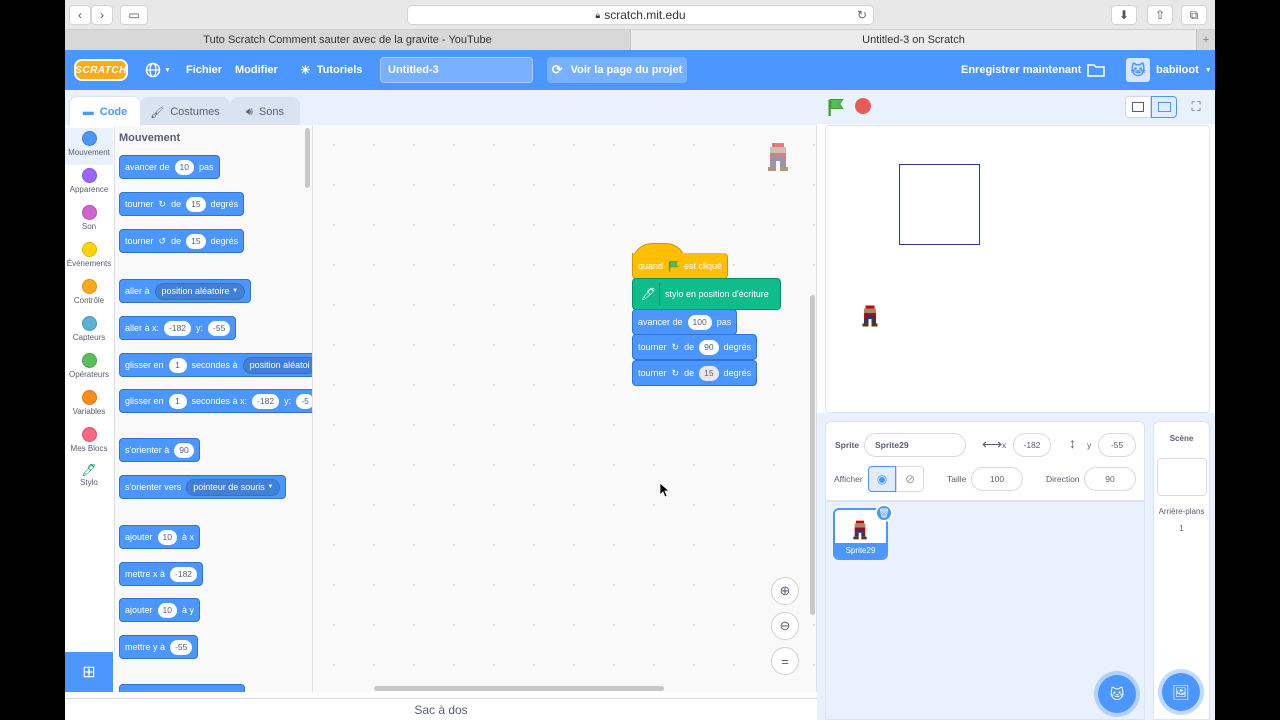 Image resolution: width=1280 pixels, height=720 pixels. Describe the element at coordinates (785, 591) in the screenshot. I see `zoom-in-button: ⊕` at that location.